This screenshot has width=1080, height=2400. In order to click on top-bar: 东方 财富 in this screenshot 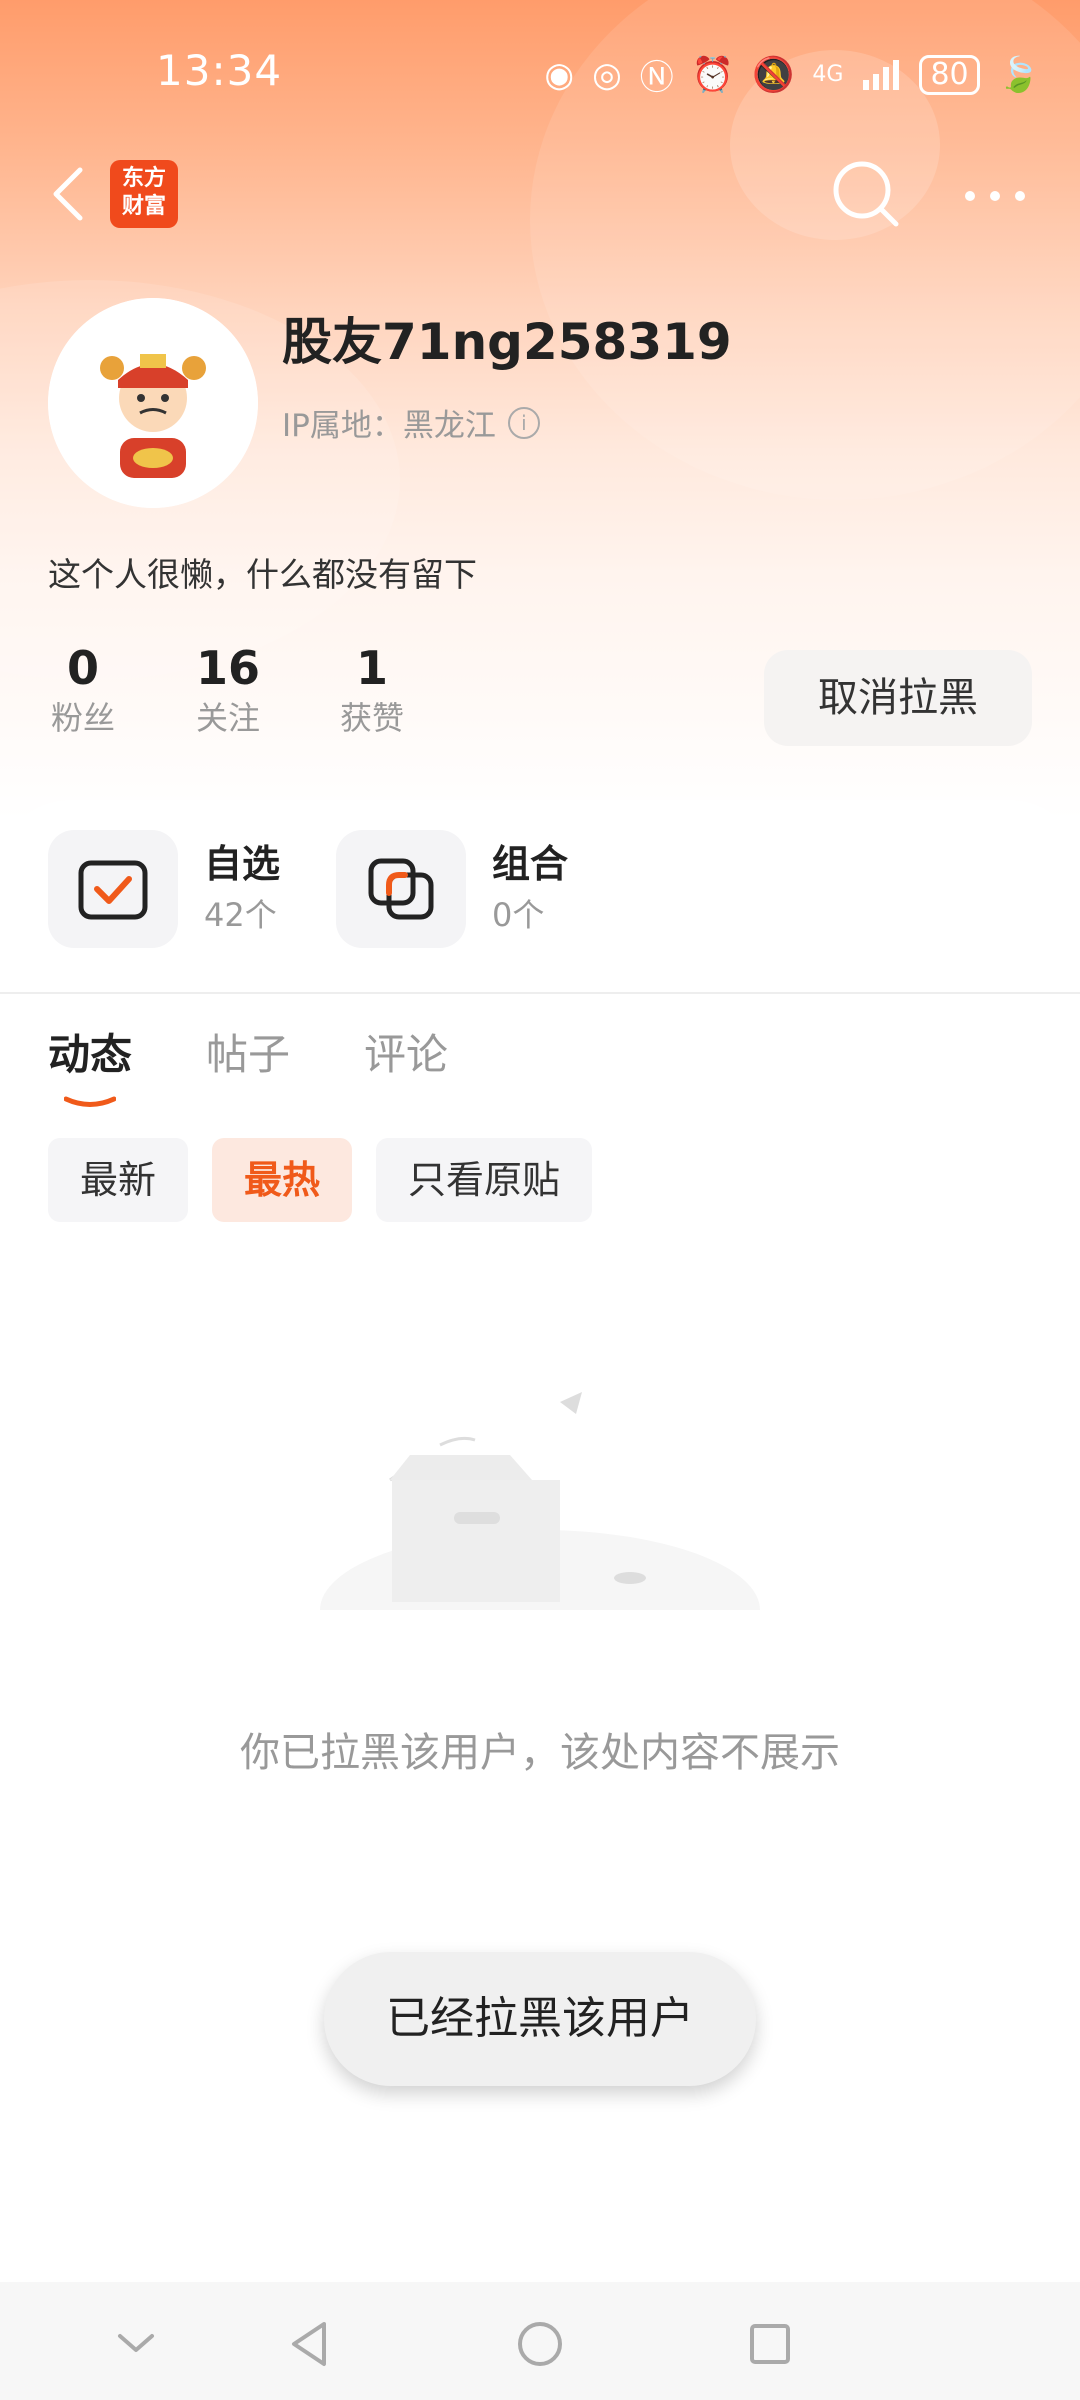, I will do `click(540, 195)`.